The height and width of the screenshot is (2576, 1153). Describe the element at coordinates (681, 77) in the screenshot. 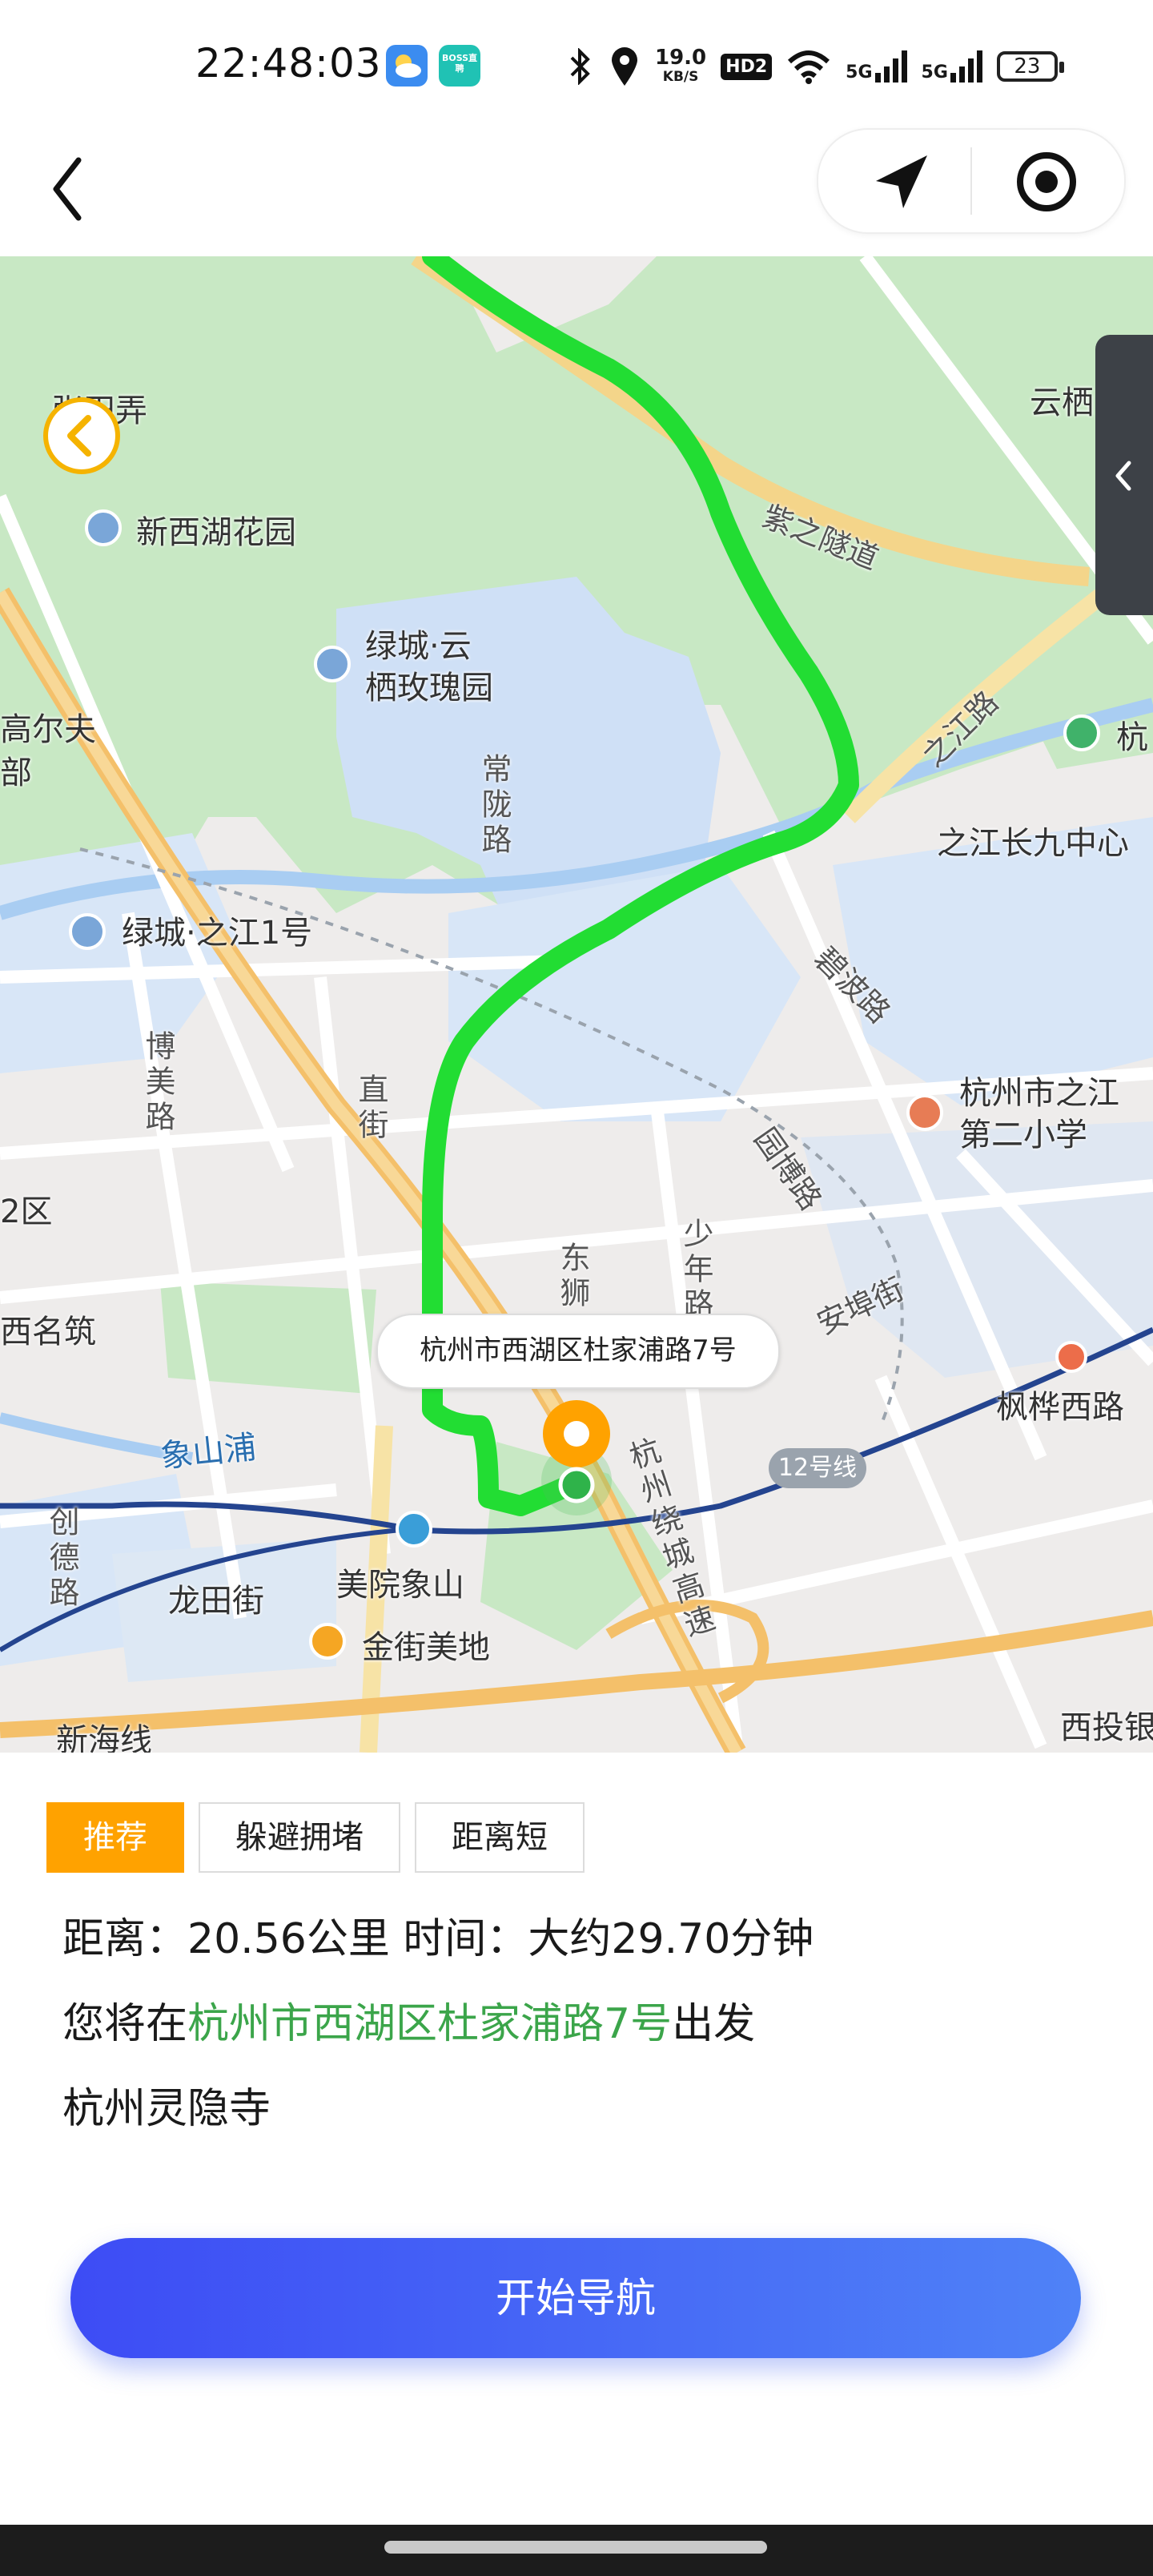

I see `net-speed-unit: KB/S` at that location.